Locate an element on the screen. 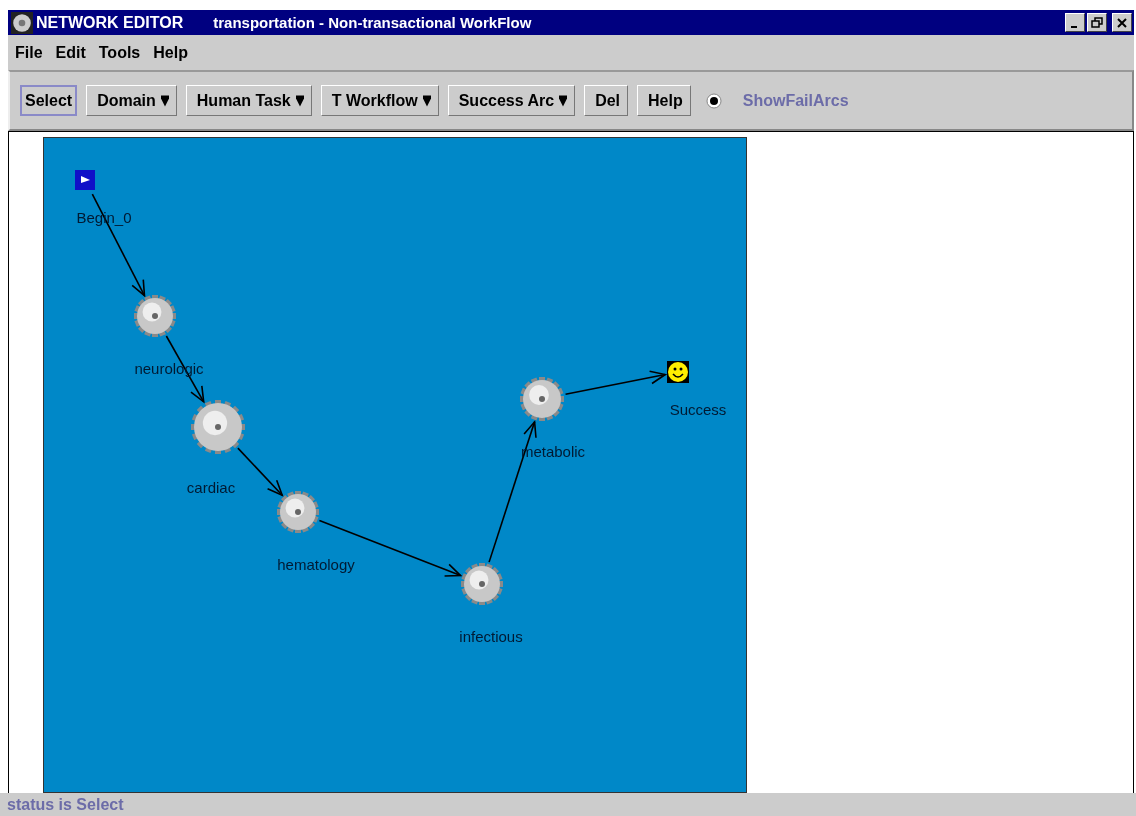 Image resolution: width=1136 pixels, height=816 pixels. node-label: Success is located at coordinates (698, 410).